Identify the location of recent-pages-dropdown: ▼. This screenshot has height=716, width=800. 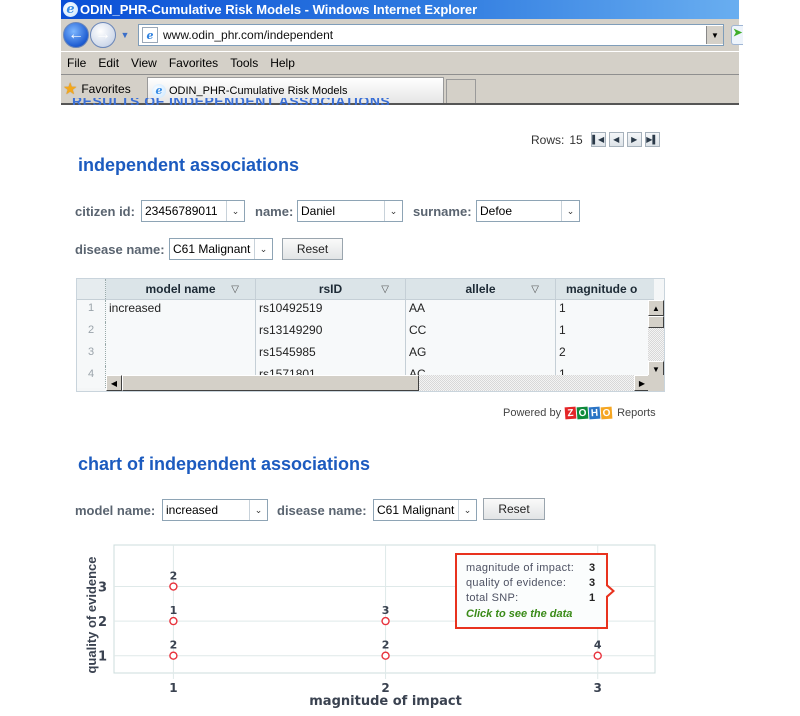
(125, 35).